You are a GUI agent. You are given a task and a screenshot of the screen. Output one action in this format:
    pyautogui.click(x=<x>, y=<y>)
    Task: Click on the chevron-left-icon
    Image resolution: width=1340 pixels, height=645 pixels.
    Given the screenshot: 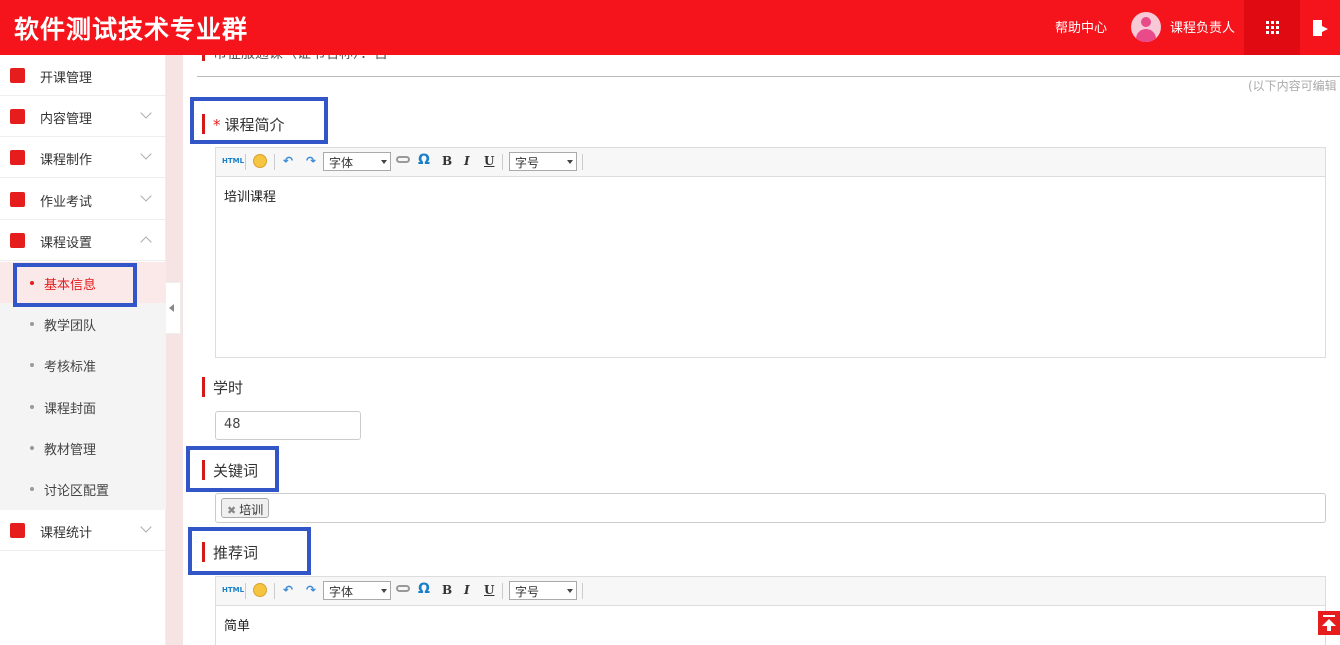 What is the action you would take?
    pyautogui.click(x=171, y=308)
    